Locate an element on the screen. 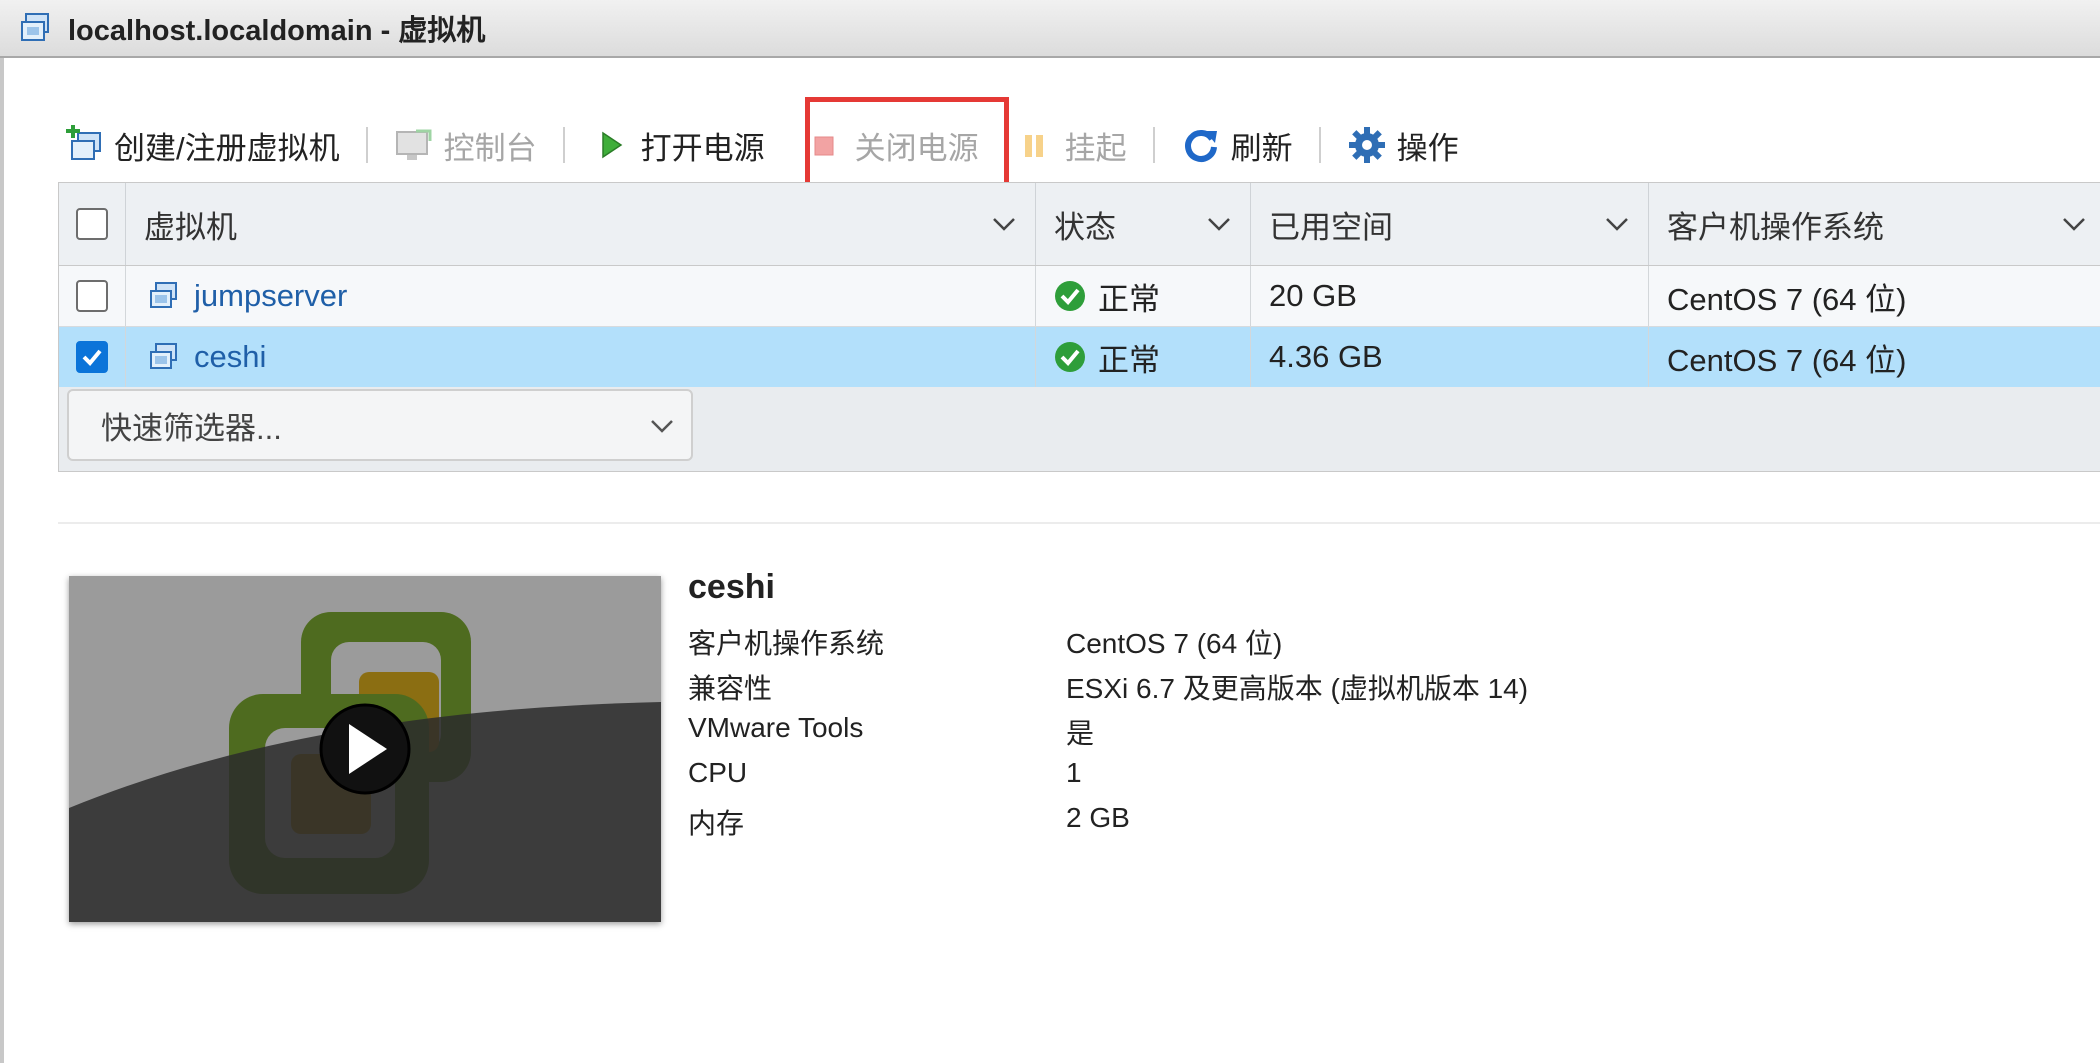 This screenshot has height=1063, width=2100. detail-label-memory: 内存 is located at coordinates (716, 823).